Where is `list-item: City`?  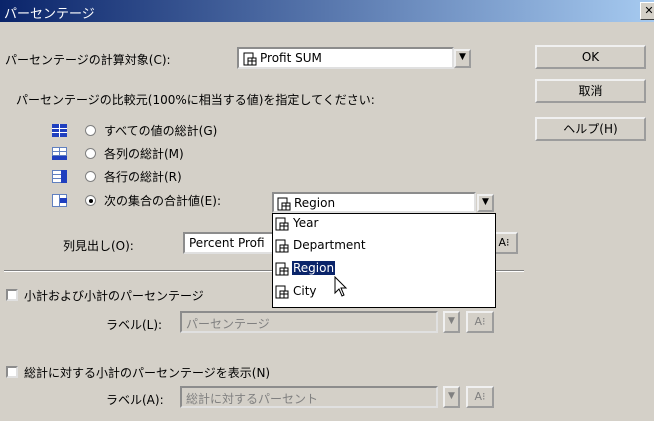 list-item: City is located at coordinates (296, 294).